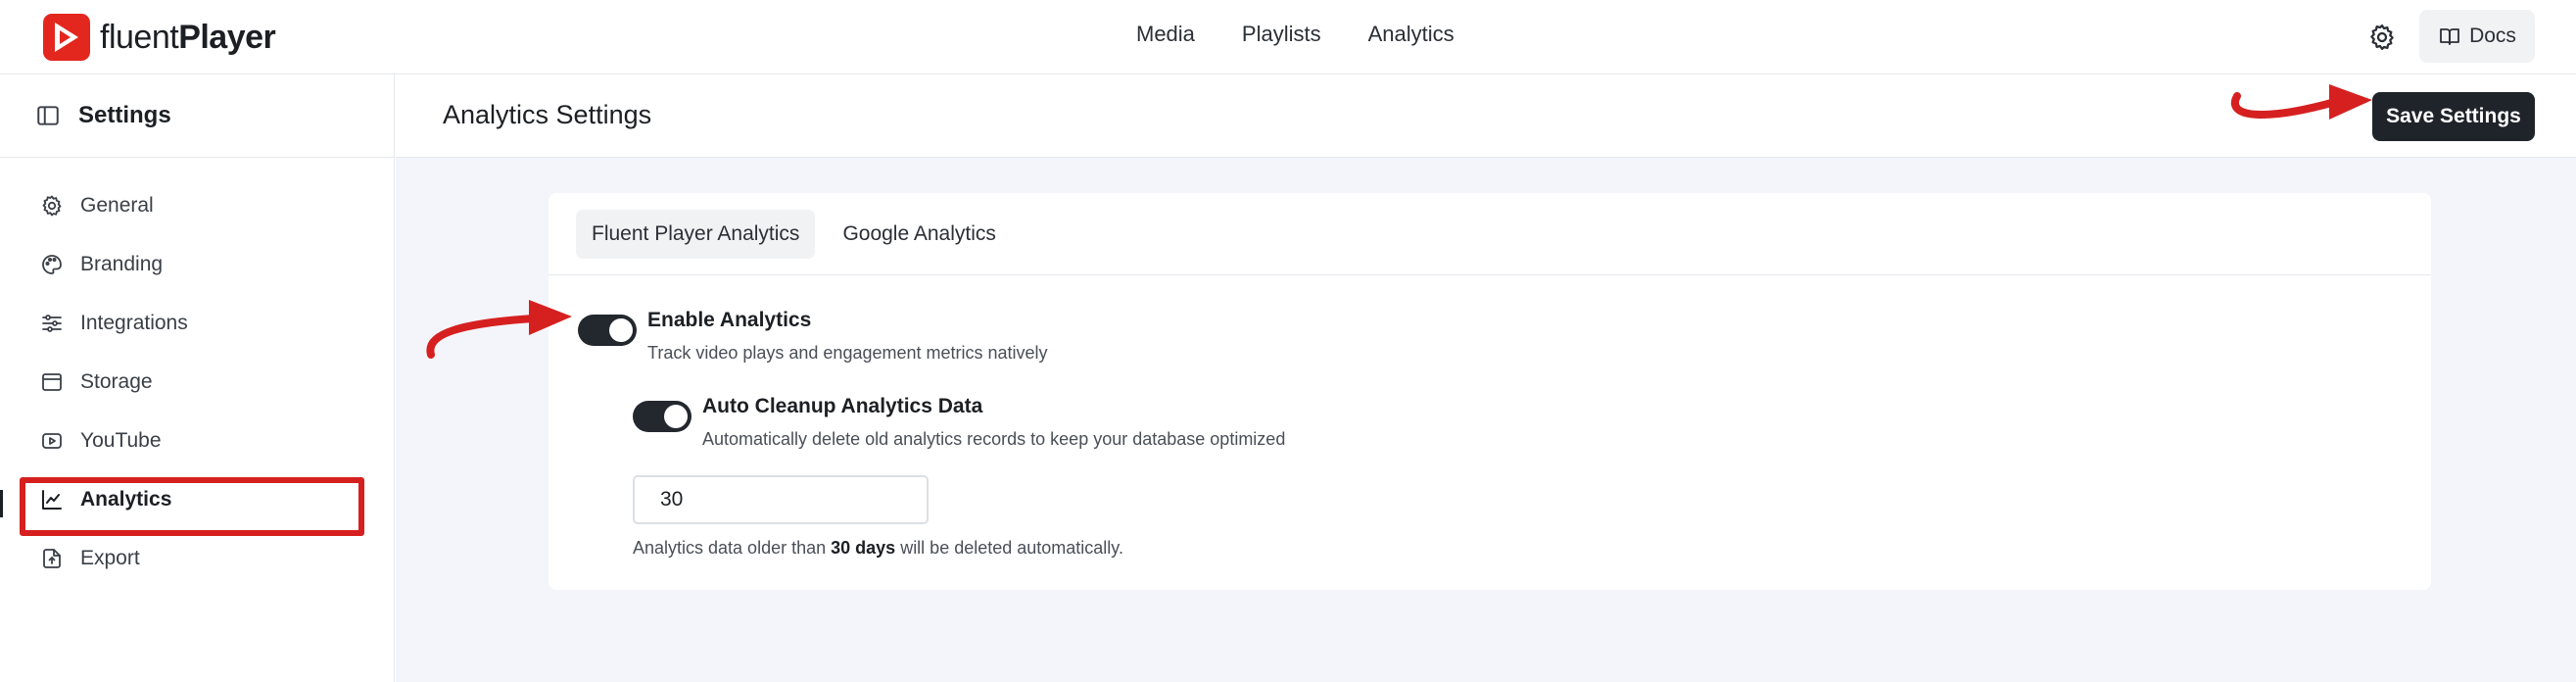 The image size is (2576, 682). What do you see at coordinates (52, 559) in the screenshot?
I see `export-icon` at bounding box center [52, 559].